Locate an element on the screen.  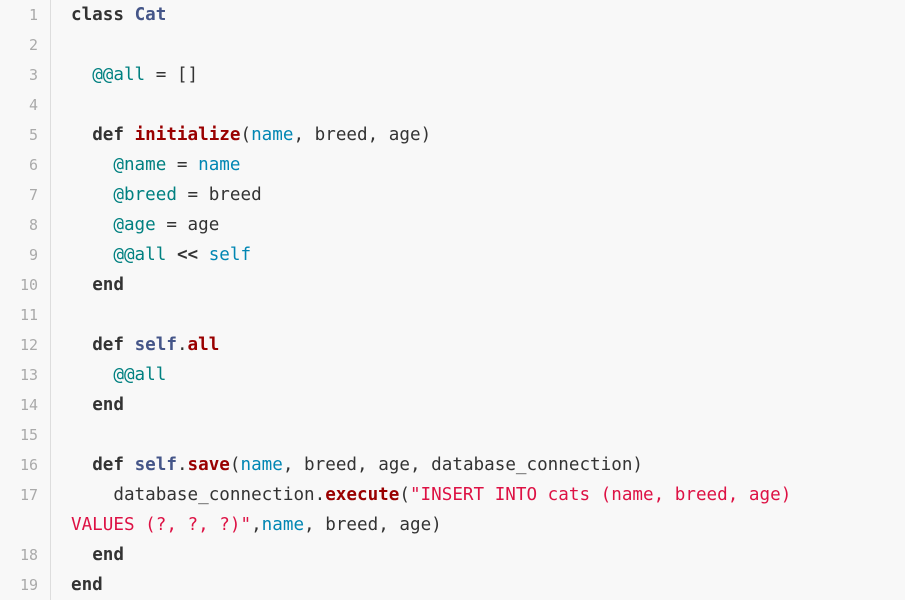
plain-token: = breed is located at coordinates (219, 195).